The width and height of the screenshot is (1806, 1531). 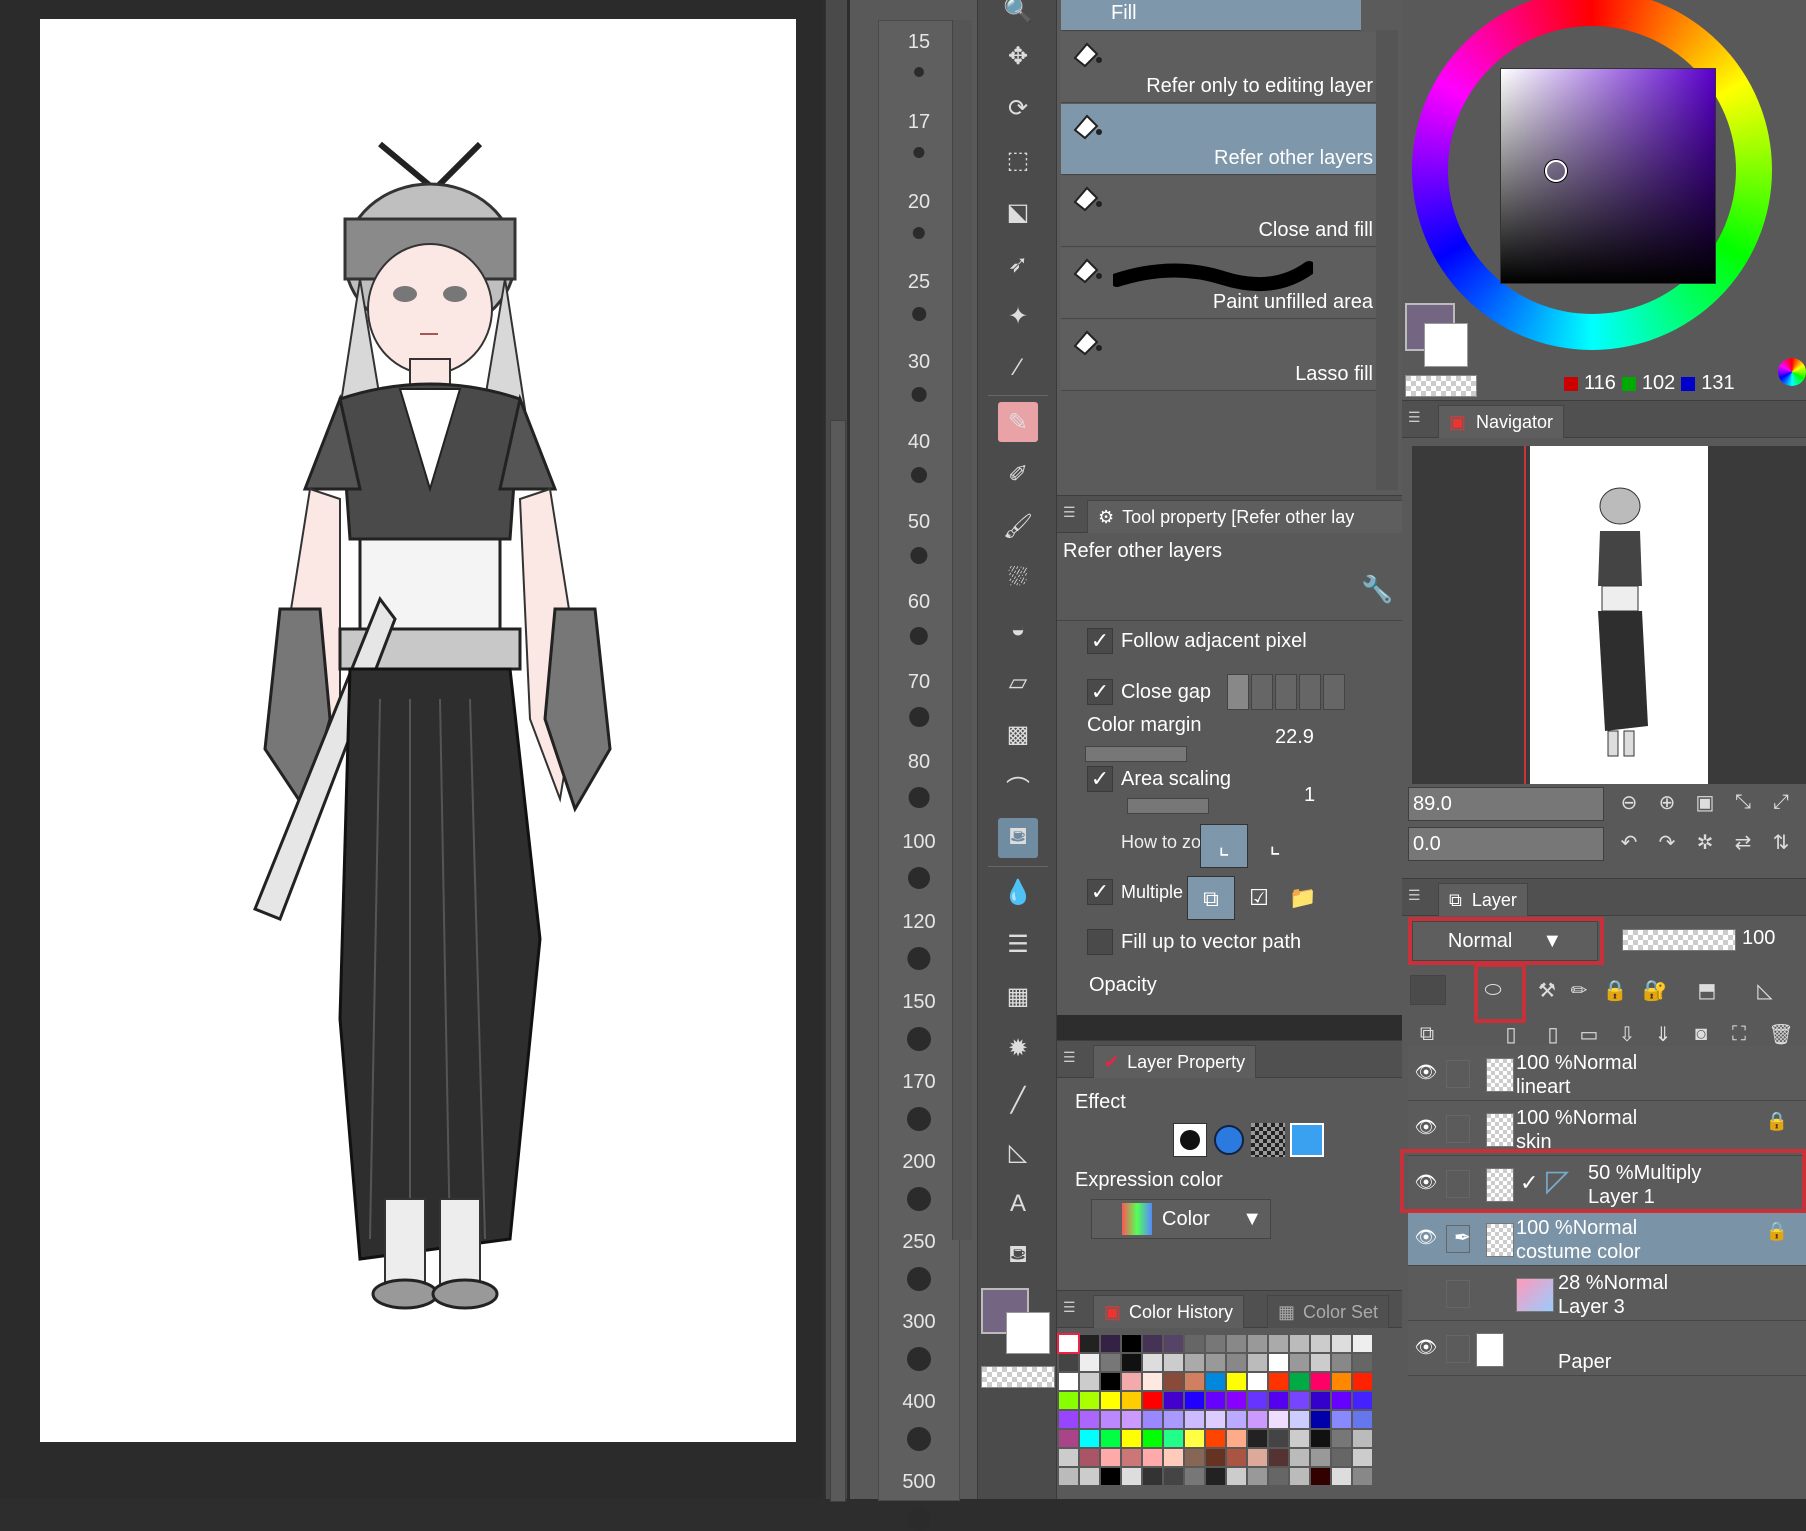 What do you see at coordinates (1679, 940) in the screenshot?
I see `opacity-slider` at bounding box center [1679, 940].